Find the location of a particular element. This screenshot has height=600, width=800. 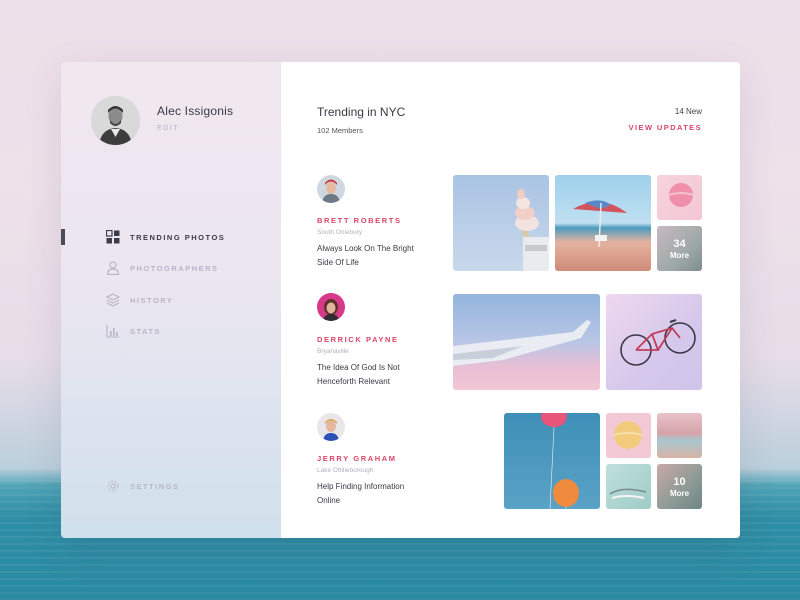

sidebar-item-stats: STATS is located at coordinates (133, 331).